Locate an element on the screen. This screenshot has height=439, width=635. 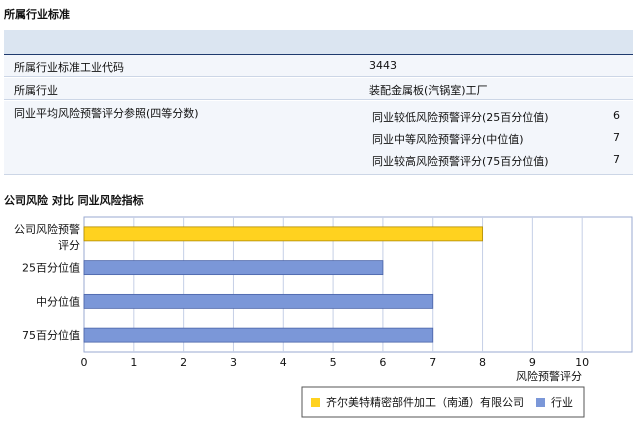
x-tick-label: 9 is located at coordinates (532, 362).